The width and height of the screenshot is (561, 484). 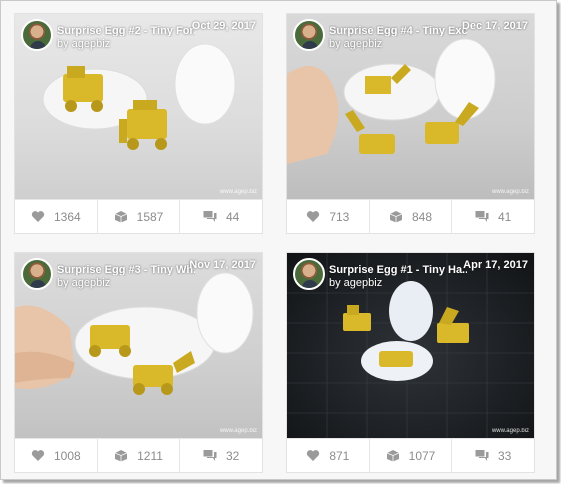 I want to click on like-count: 1364, so click(x=67, y=216).